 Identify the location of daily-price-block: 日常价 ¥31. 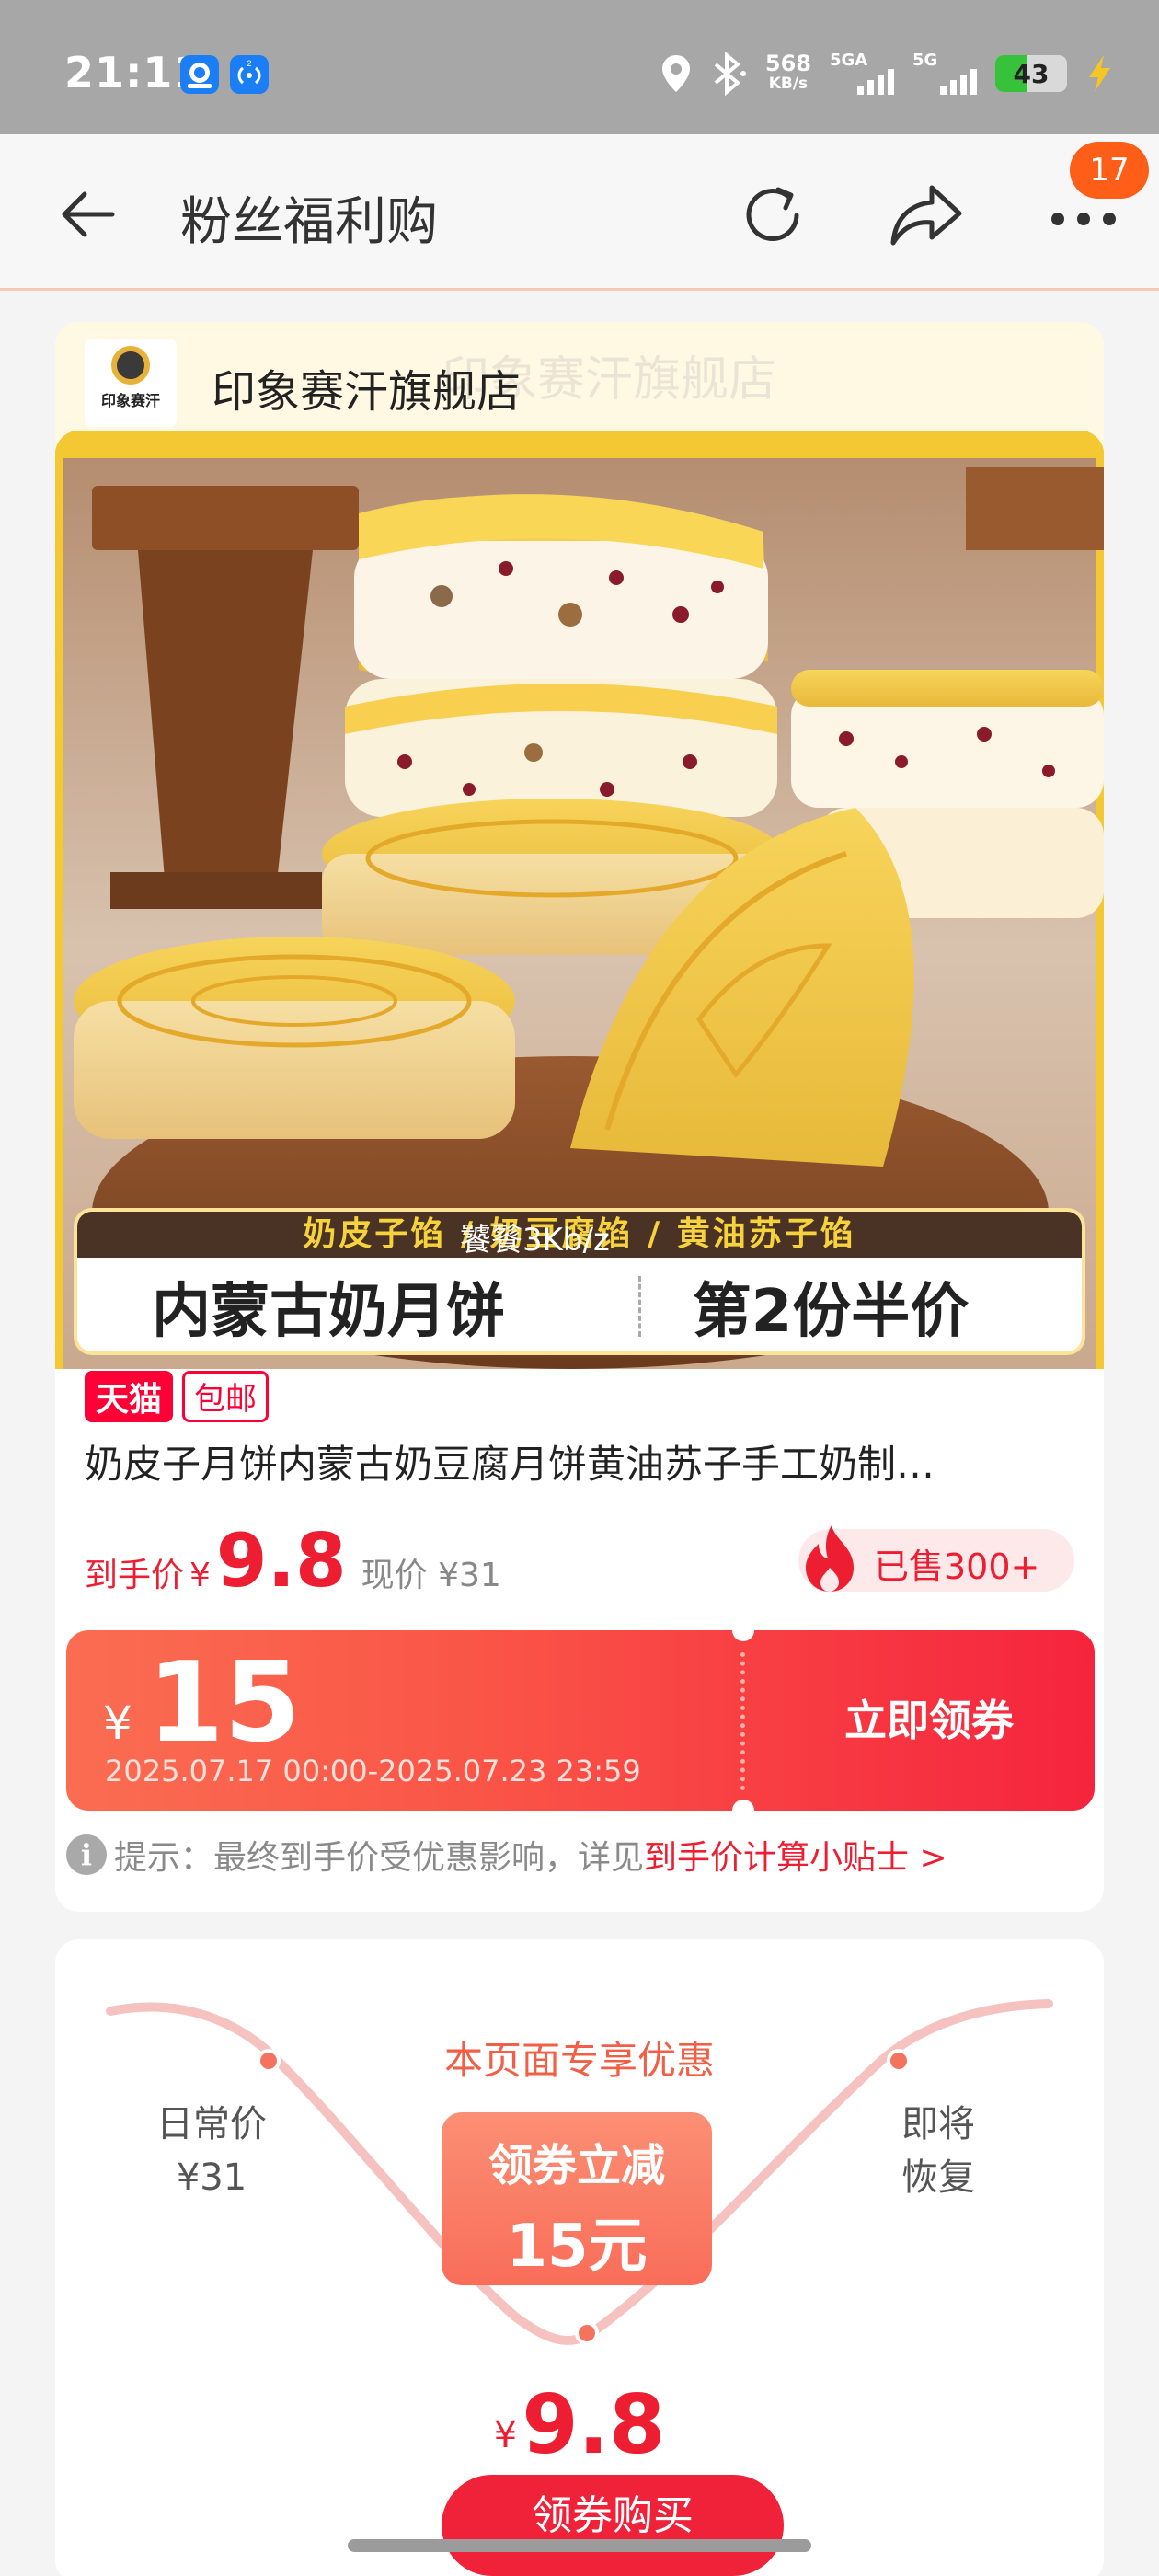
(211, 2151).